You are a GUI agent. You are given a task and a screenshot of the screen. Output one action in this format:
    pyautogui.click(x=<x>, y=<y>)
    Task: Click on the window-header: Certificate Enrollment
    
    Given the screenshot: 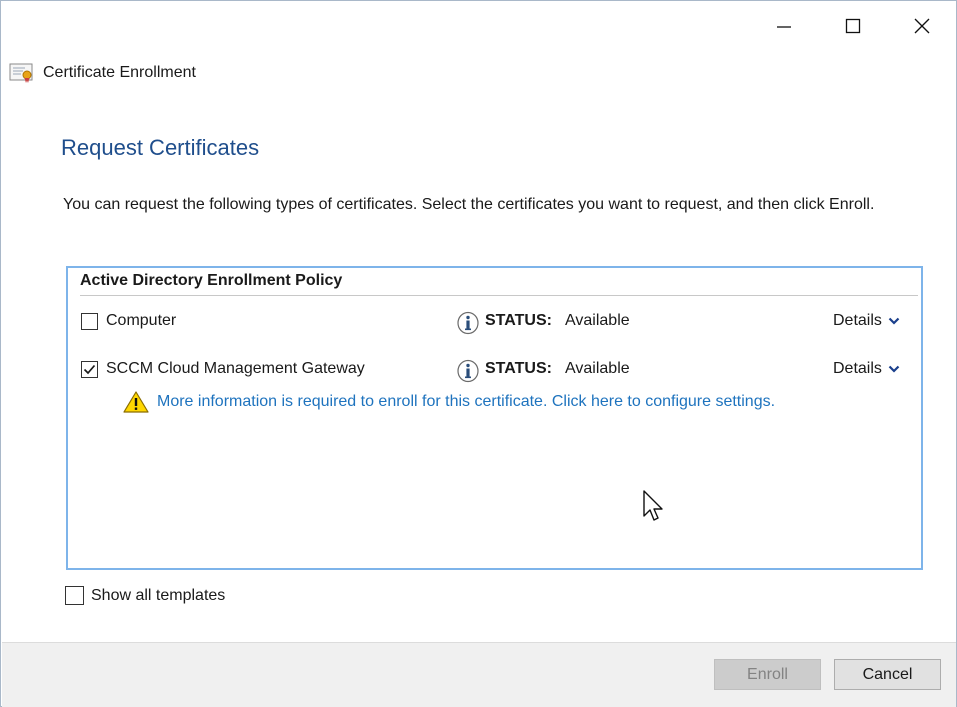 What is the action you would take?
    pyautogui.click(x=102, y=73)
    